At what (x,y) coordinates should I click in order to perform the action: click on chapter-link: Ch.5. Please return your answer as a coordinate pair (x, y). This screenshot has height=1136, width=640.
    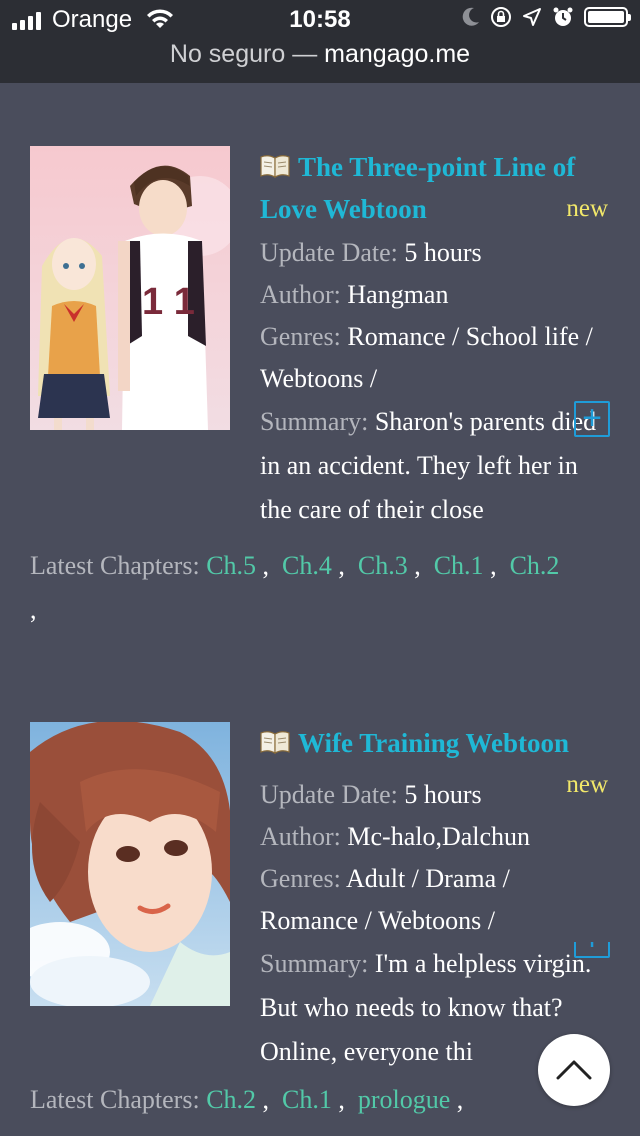
    Looking at the image, I should click on (231, 565).